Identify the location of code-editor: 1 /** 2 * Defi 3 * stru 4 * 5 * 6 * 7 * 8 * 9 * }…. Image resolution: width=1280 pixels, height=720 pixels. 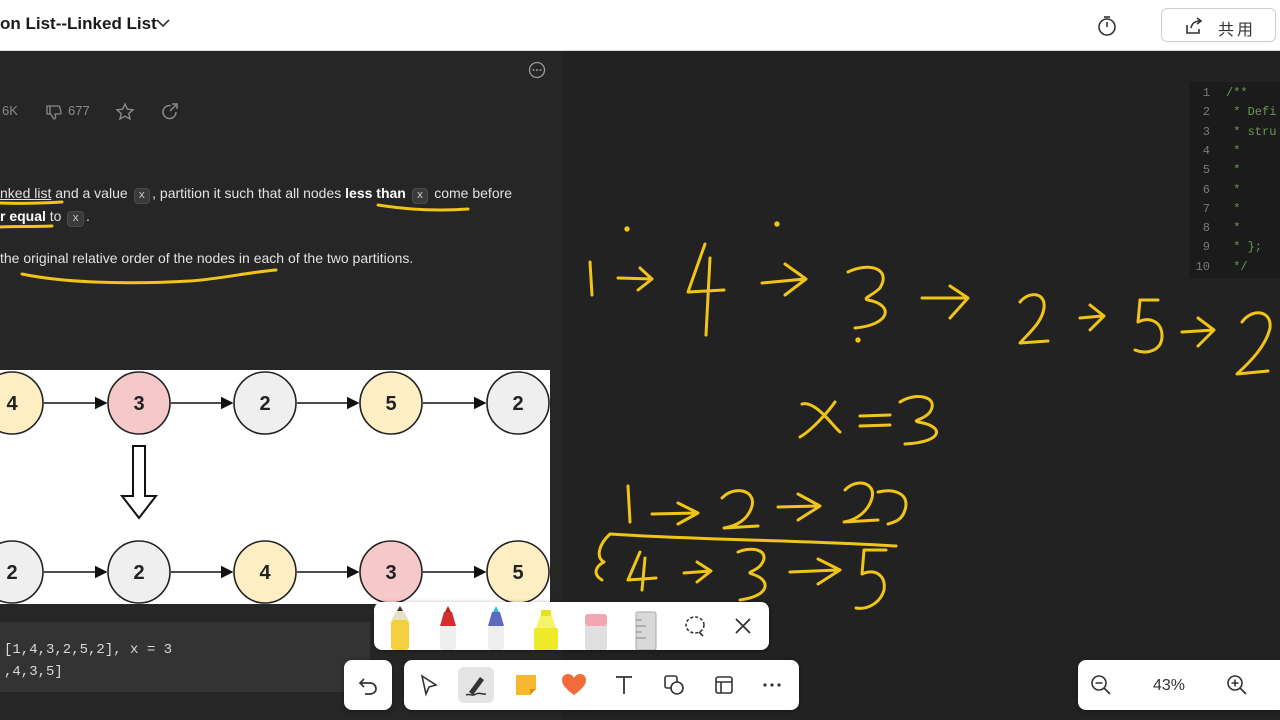
(1235, 180).